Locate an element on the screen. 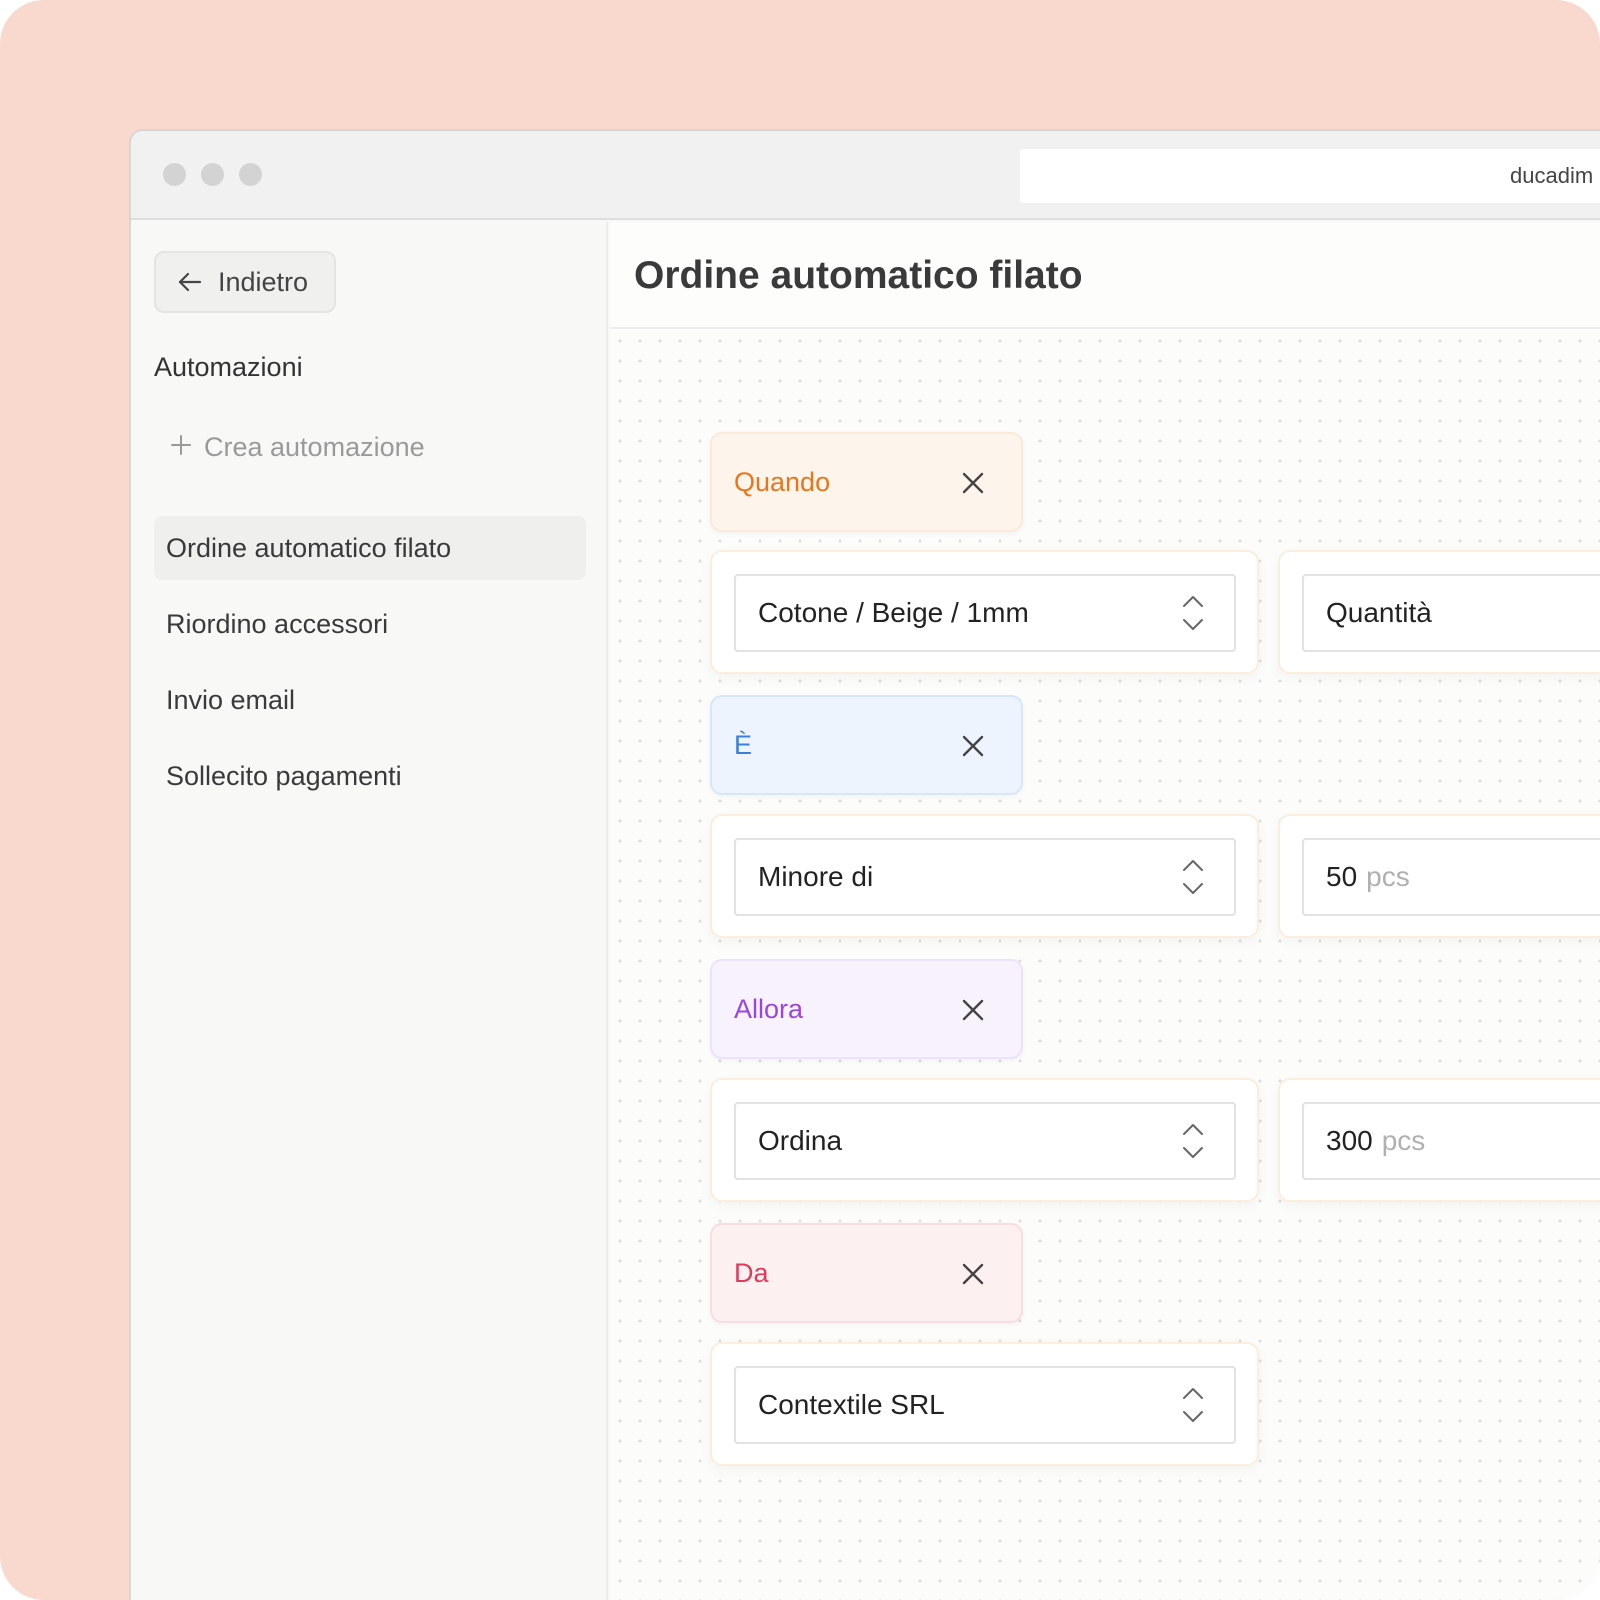 This screenshot has height=1600, width=1600. is-condition-card: Minore di is located at coordinates (984, 876).